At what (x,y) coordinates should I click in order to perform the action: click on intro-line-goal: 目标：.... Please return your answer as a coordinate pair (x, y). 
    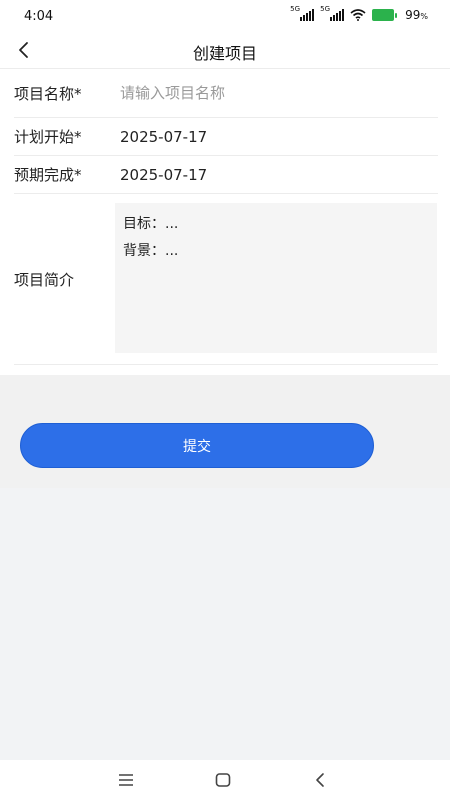
    Looking at the image, I should click on (151, 224).